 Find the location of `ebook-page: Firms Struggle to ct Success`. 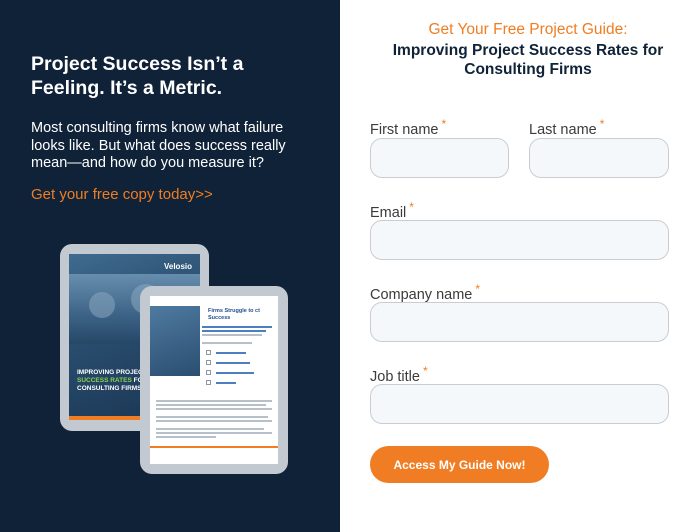

ebook-page: Firms Struggle to ct Success is located at coordinates (214, 380).